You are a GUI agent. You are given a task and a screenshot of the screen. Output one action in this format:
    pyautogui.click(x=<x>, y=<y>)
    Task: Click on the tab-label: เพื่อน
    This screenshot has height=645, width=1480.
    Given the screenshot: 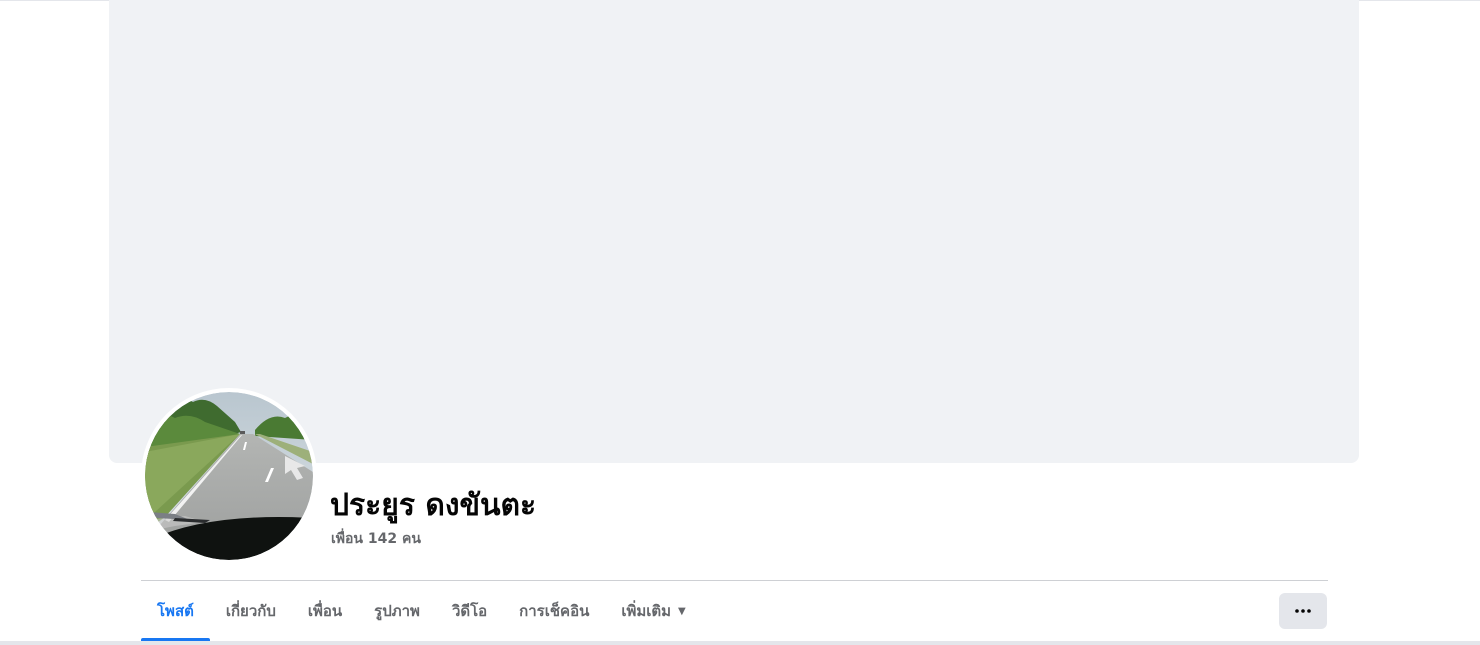 What is the action you would take?
    pyautogui.click(x=325, y=611)
    